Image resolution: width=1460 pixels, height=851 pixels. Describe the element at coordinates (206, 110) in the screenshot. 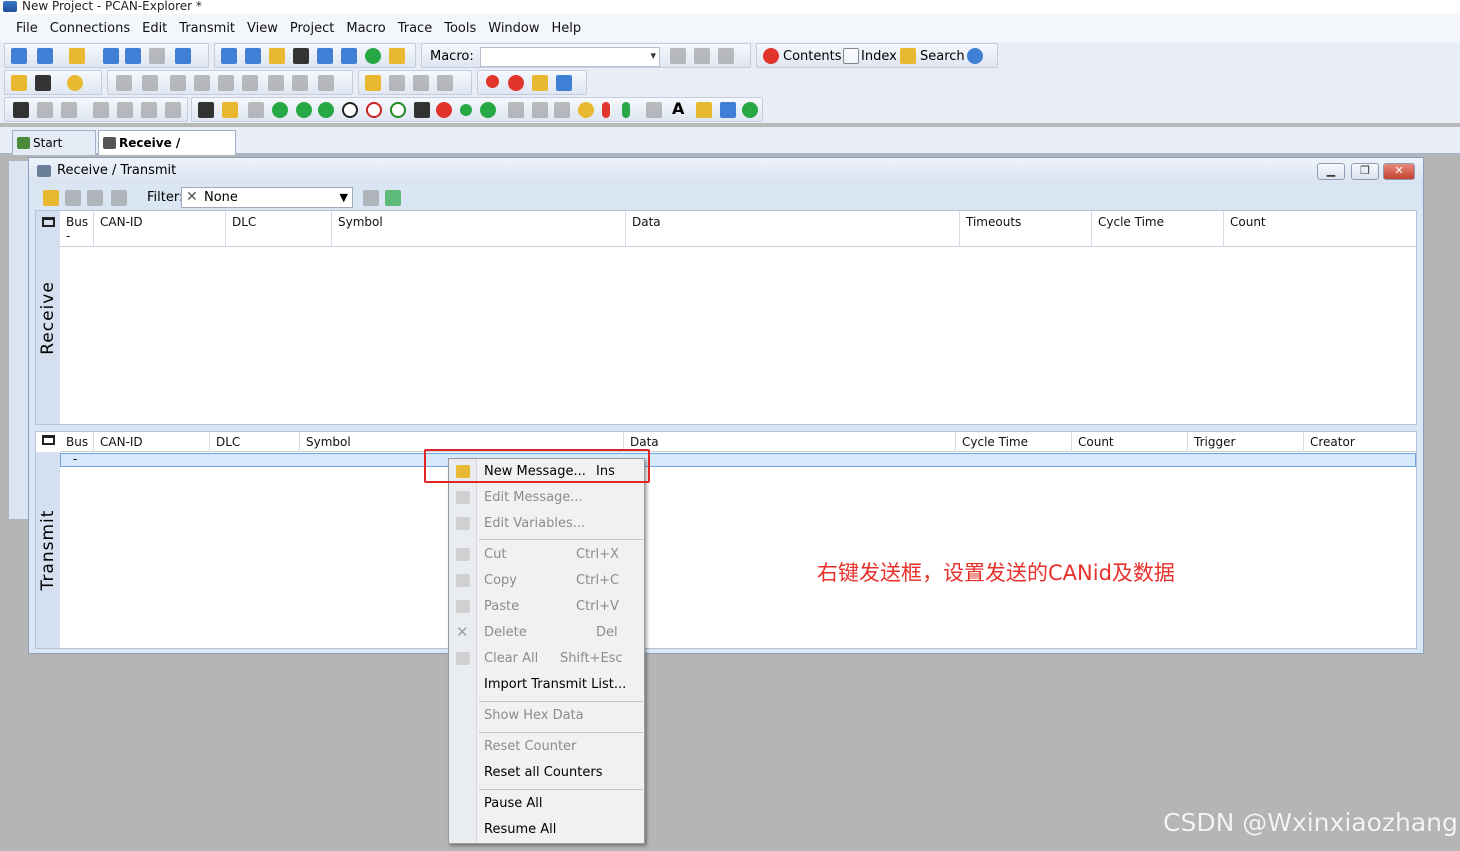

I see `graph-icon` at that location.